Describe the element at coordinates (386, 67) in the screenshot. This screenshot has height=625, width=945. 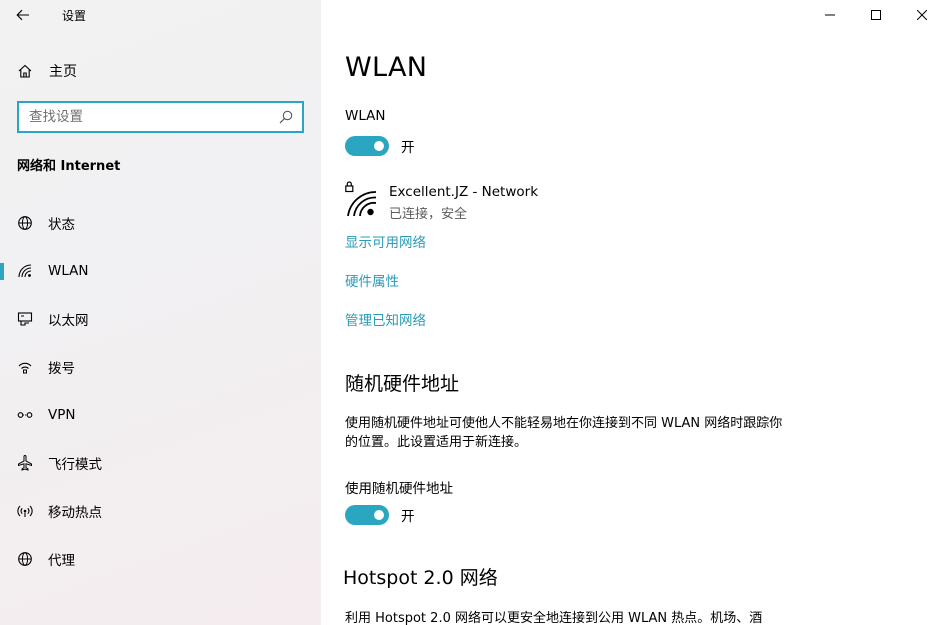
I see `page-title: WLAN` at that location.